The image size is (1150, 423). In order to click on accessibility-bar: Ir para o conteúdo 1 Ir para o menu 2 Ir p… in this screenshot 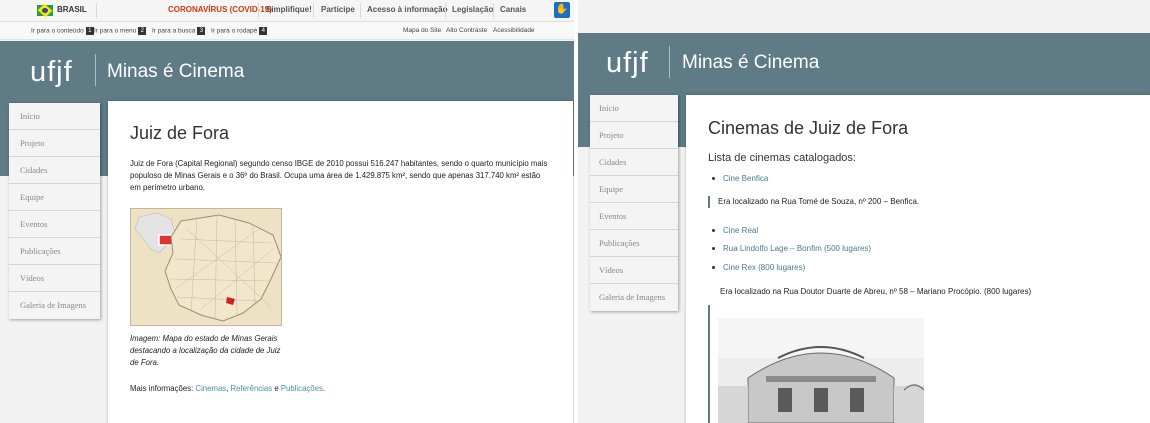, I will do `click(287, 31)`.